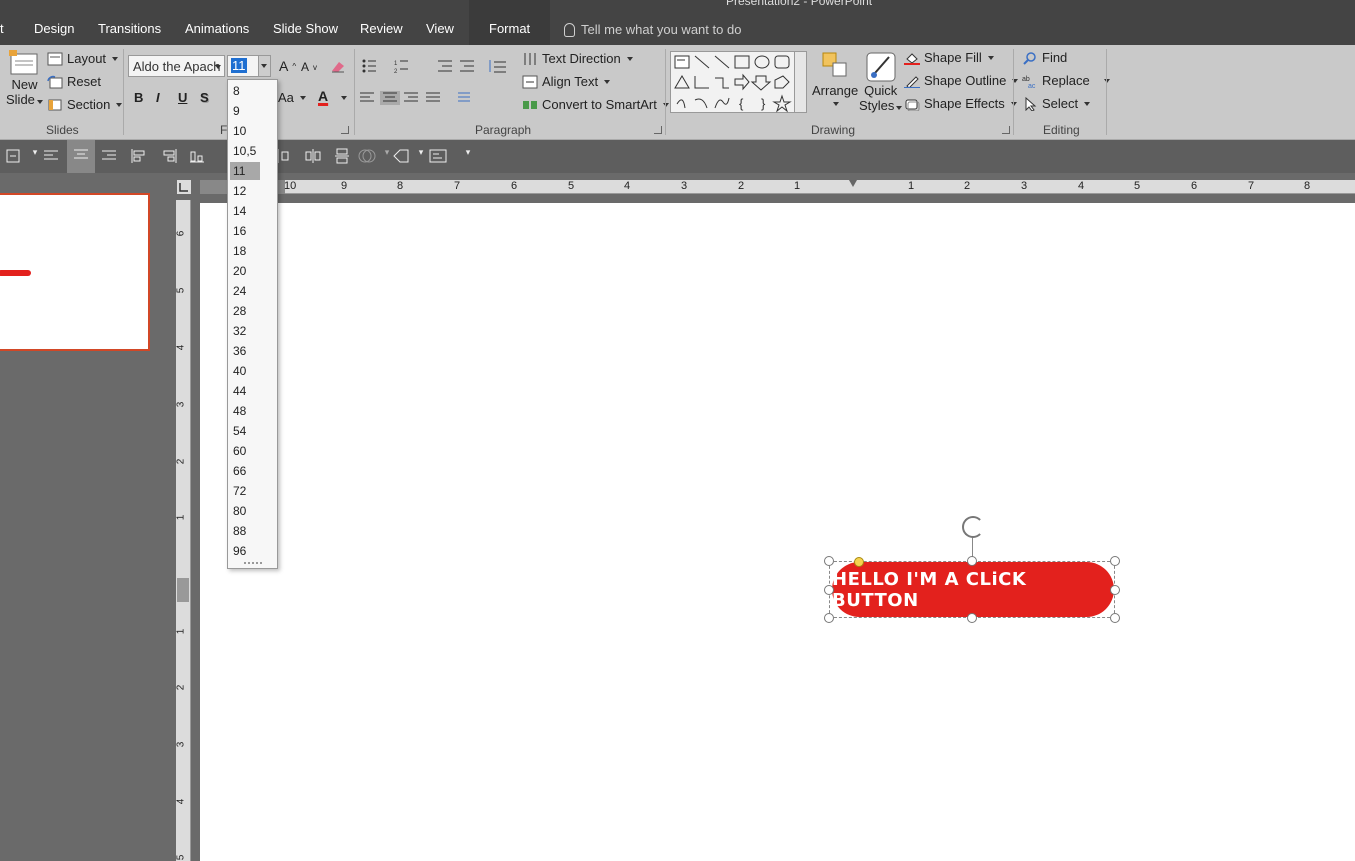  I want to click on align-text-button: Align Text, so click(566, 81).